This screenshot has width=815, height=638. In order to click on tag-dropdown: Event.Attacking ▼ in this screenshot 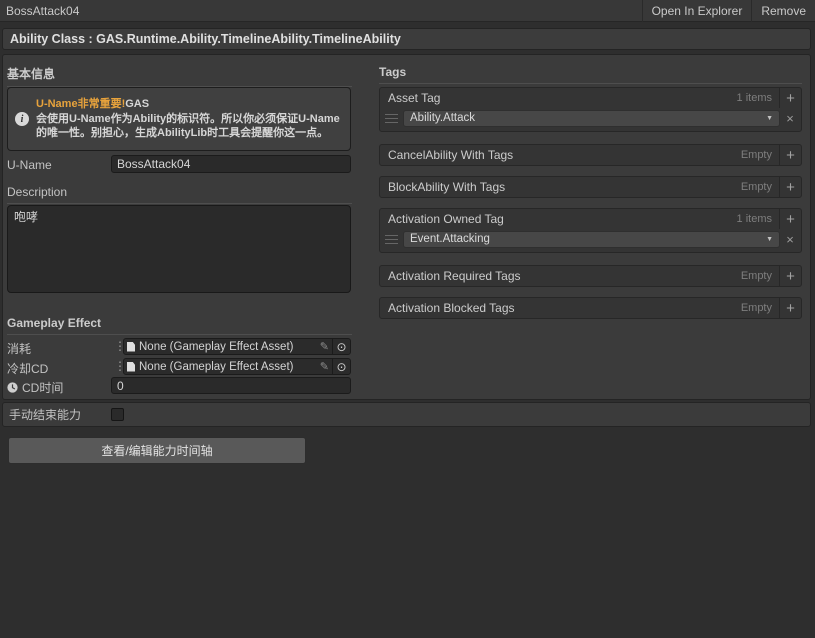, I will do `click(591, 239)`.